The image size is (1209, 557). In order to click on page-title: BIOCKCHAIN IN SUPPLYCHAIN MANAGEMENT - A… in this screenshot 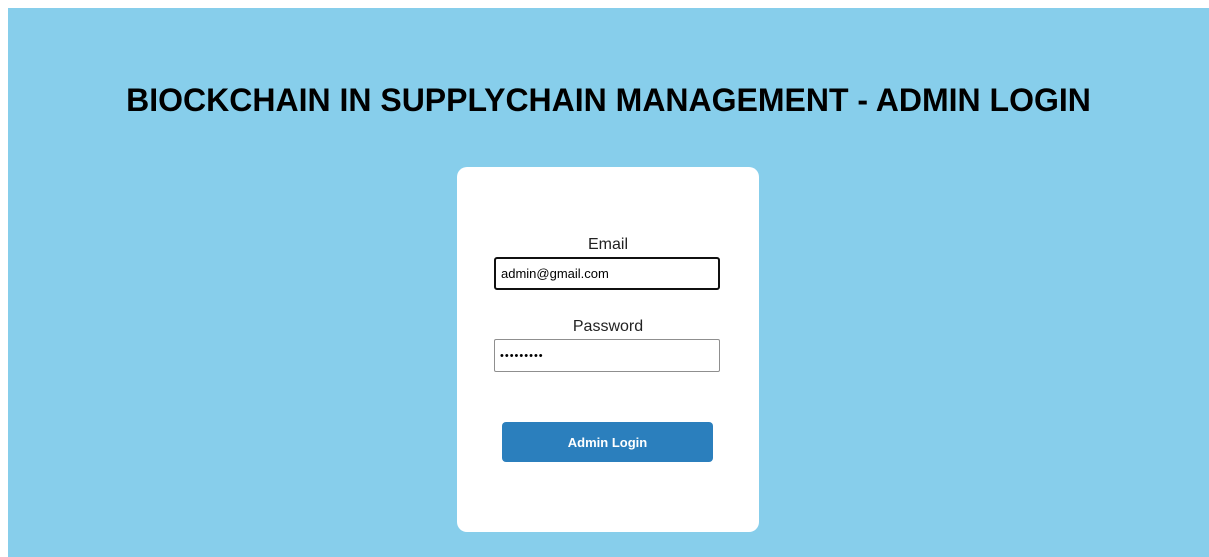, I will do `click(608, 100)`.